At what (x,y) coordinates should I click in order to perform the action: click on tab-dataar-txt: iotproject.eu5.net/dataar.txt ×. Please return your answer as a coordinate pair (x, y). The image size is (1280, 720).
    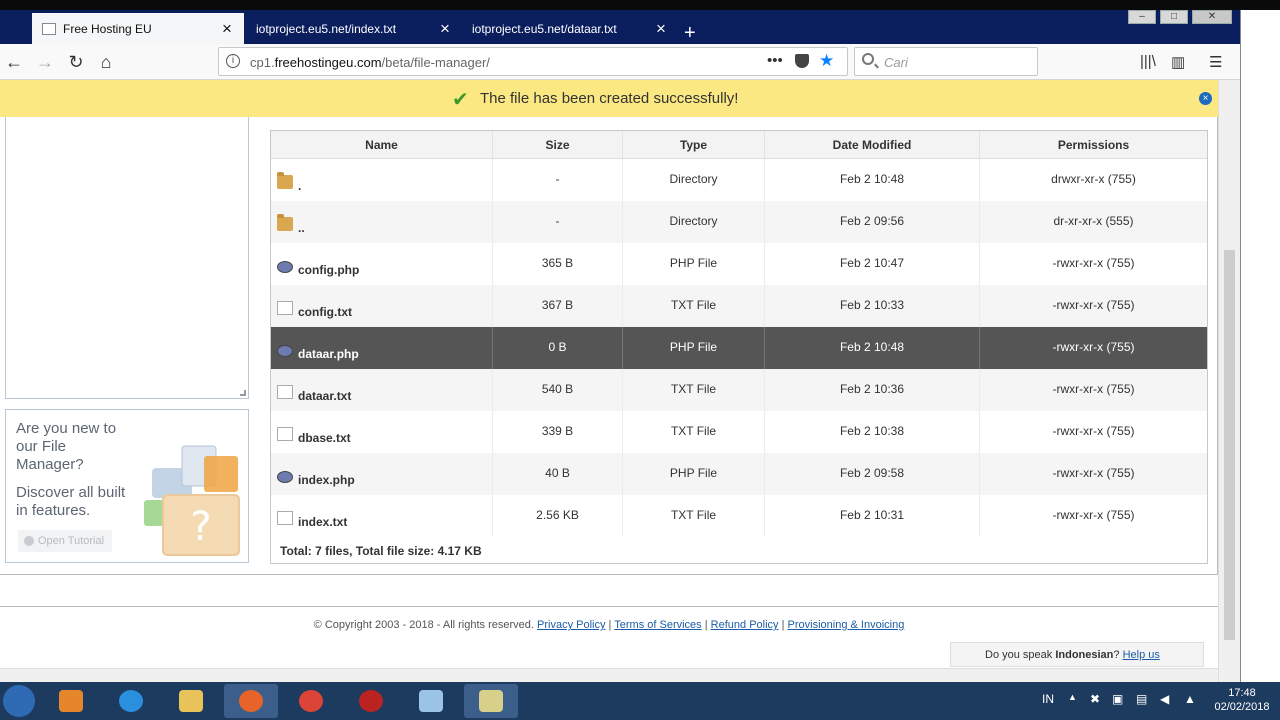
    Looking at the image, I should click on (570, 28).